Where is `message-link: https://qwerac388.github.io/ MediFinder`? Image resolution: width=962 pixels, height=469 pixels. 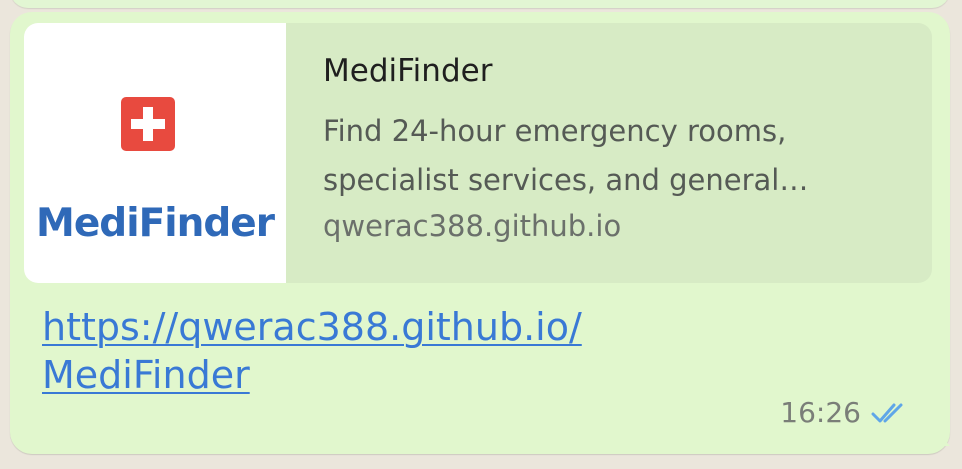
message-link: https://qwerac388.github.io/ MediFinder is located at coordinates (392, 351).